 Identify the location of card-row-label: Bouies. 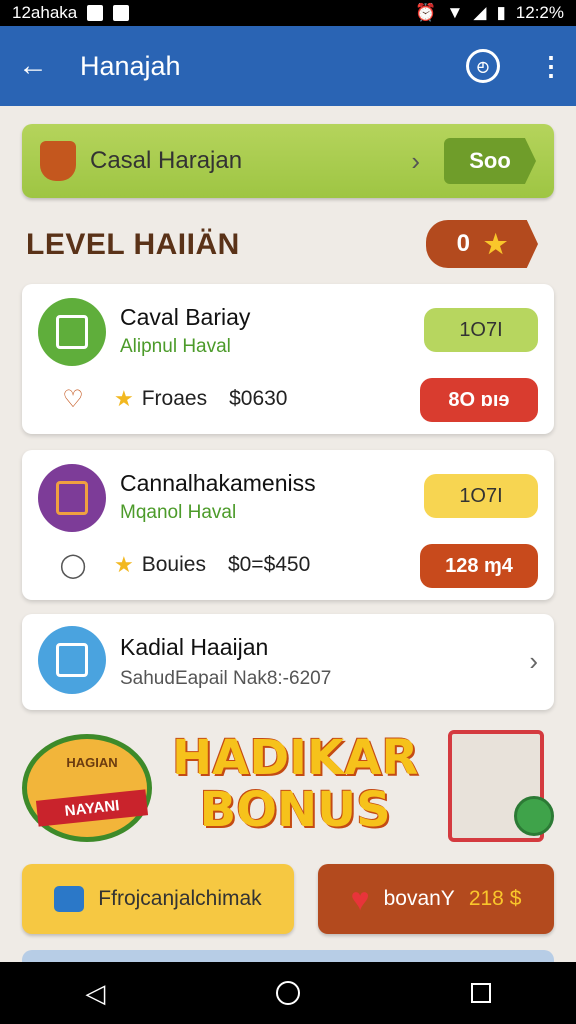
(173, 564).